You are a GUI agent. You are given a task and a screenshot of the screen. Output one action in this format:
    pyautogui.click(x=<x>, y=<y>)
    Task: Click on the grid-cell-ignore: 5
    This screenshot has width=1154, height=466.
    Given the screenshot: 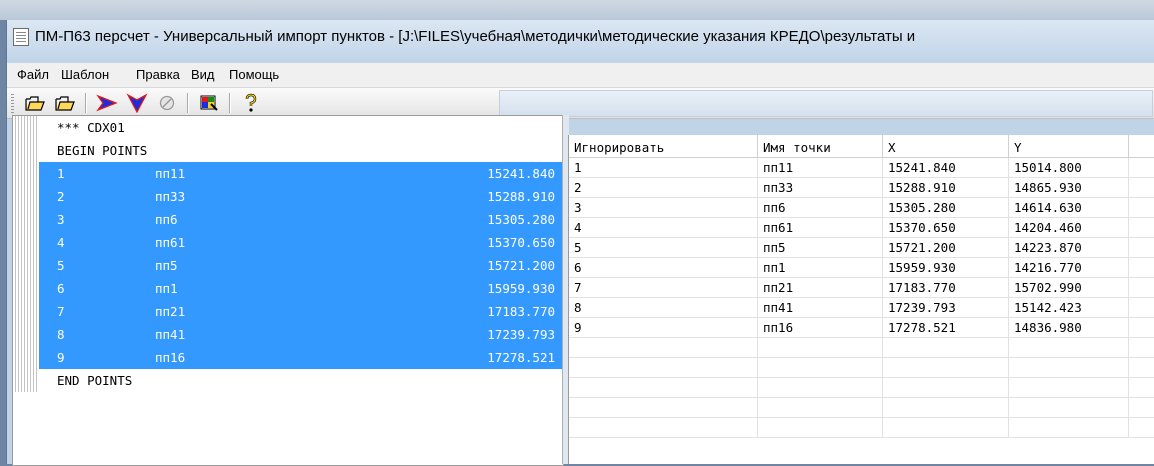 What is the action you would take?
    pyautogui.click(x=663, y=248)
    